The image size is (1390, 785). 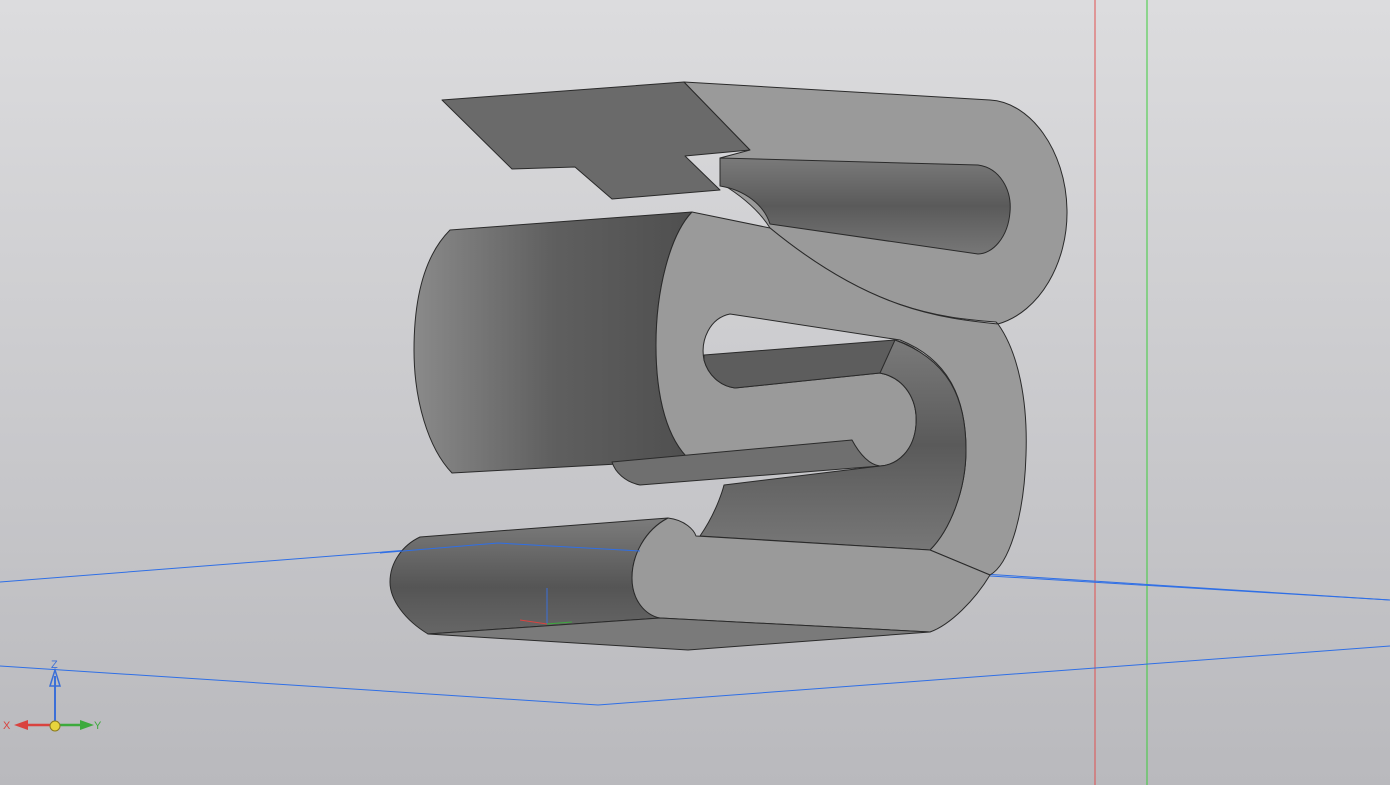 What do you see at coordinates (55, 726) in the screenshot?
I see `triad-origin-icon` at bounding box center [55, 726].